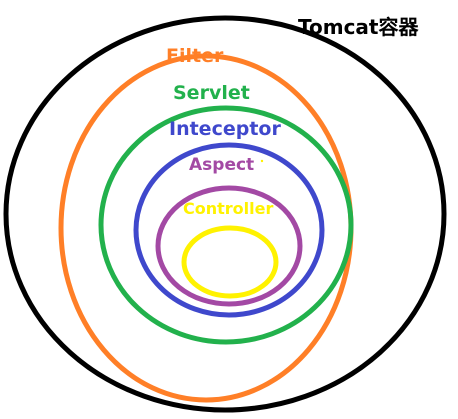 The width and height of the screenshot is (458, 419). What do you see at coordinates (358, 27) in the screenshot?
I see `tomcat-container-label: Tomcat容器` at bounding box center [358, 27].